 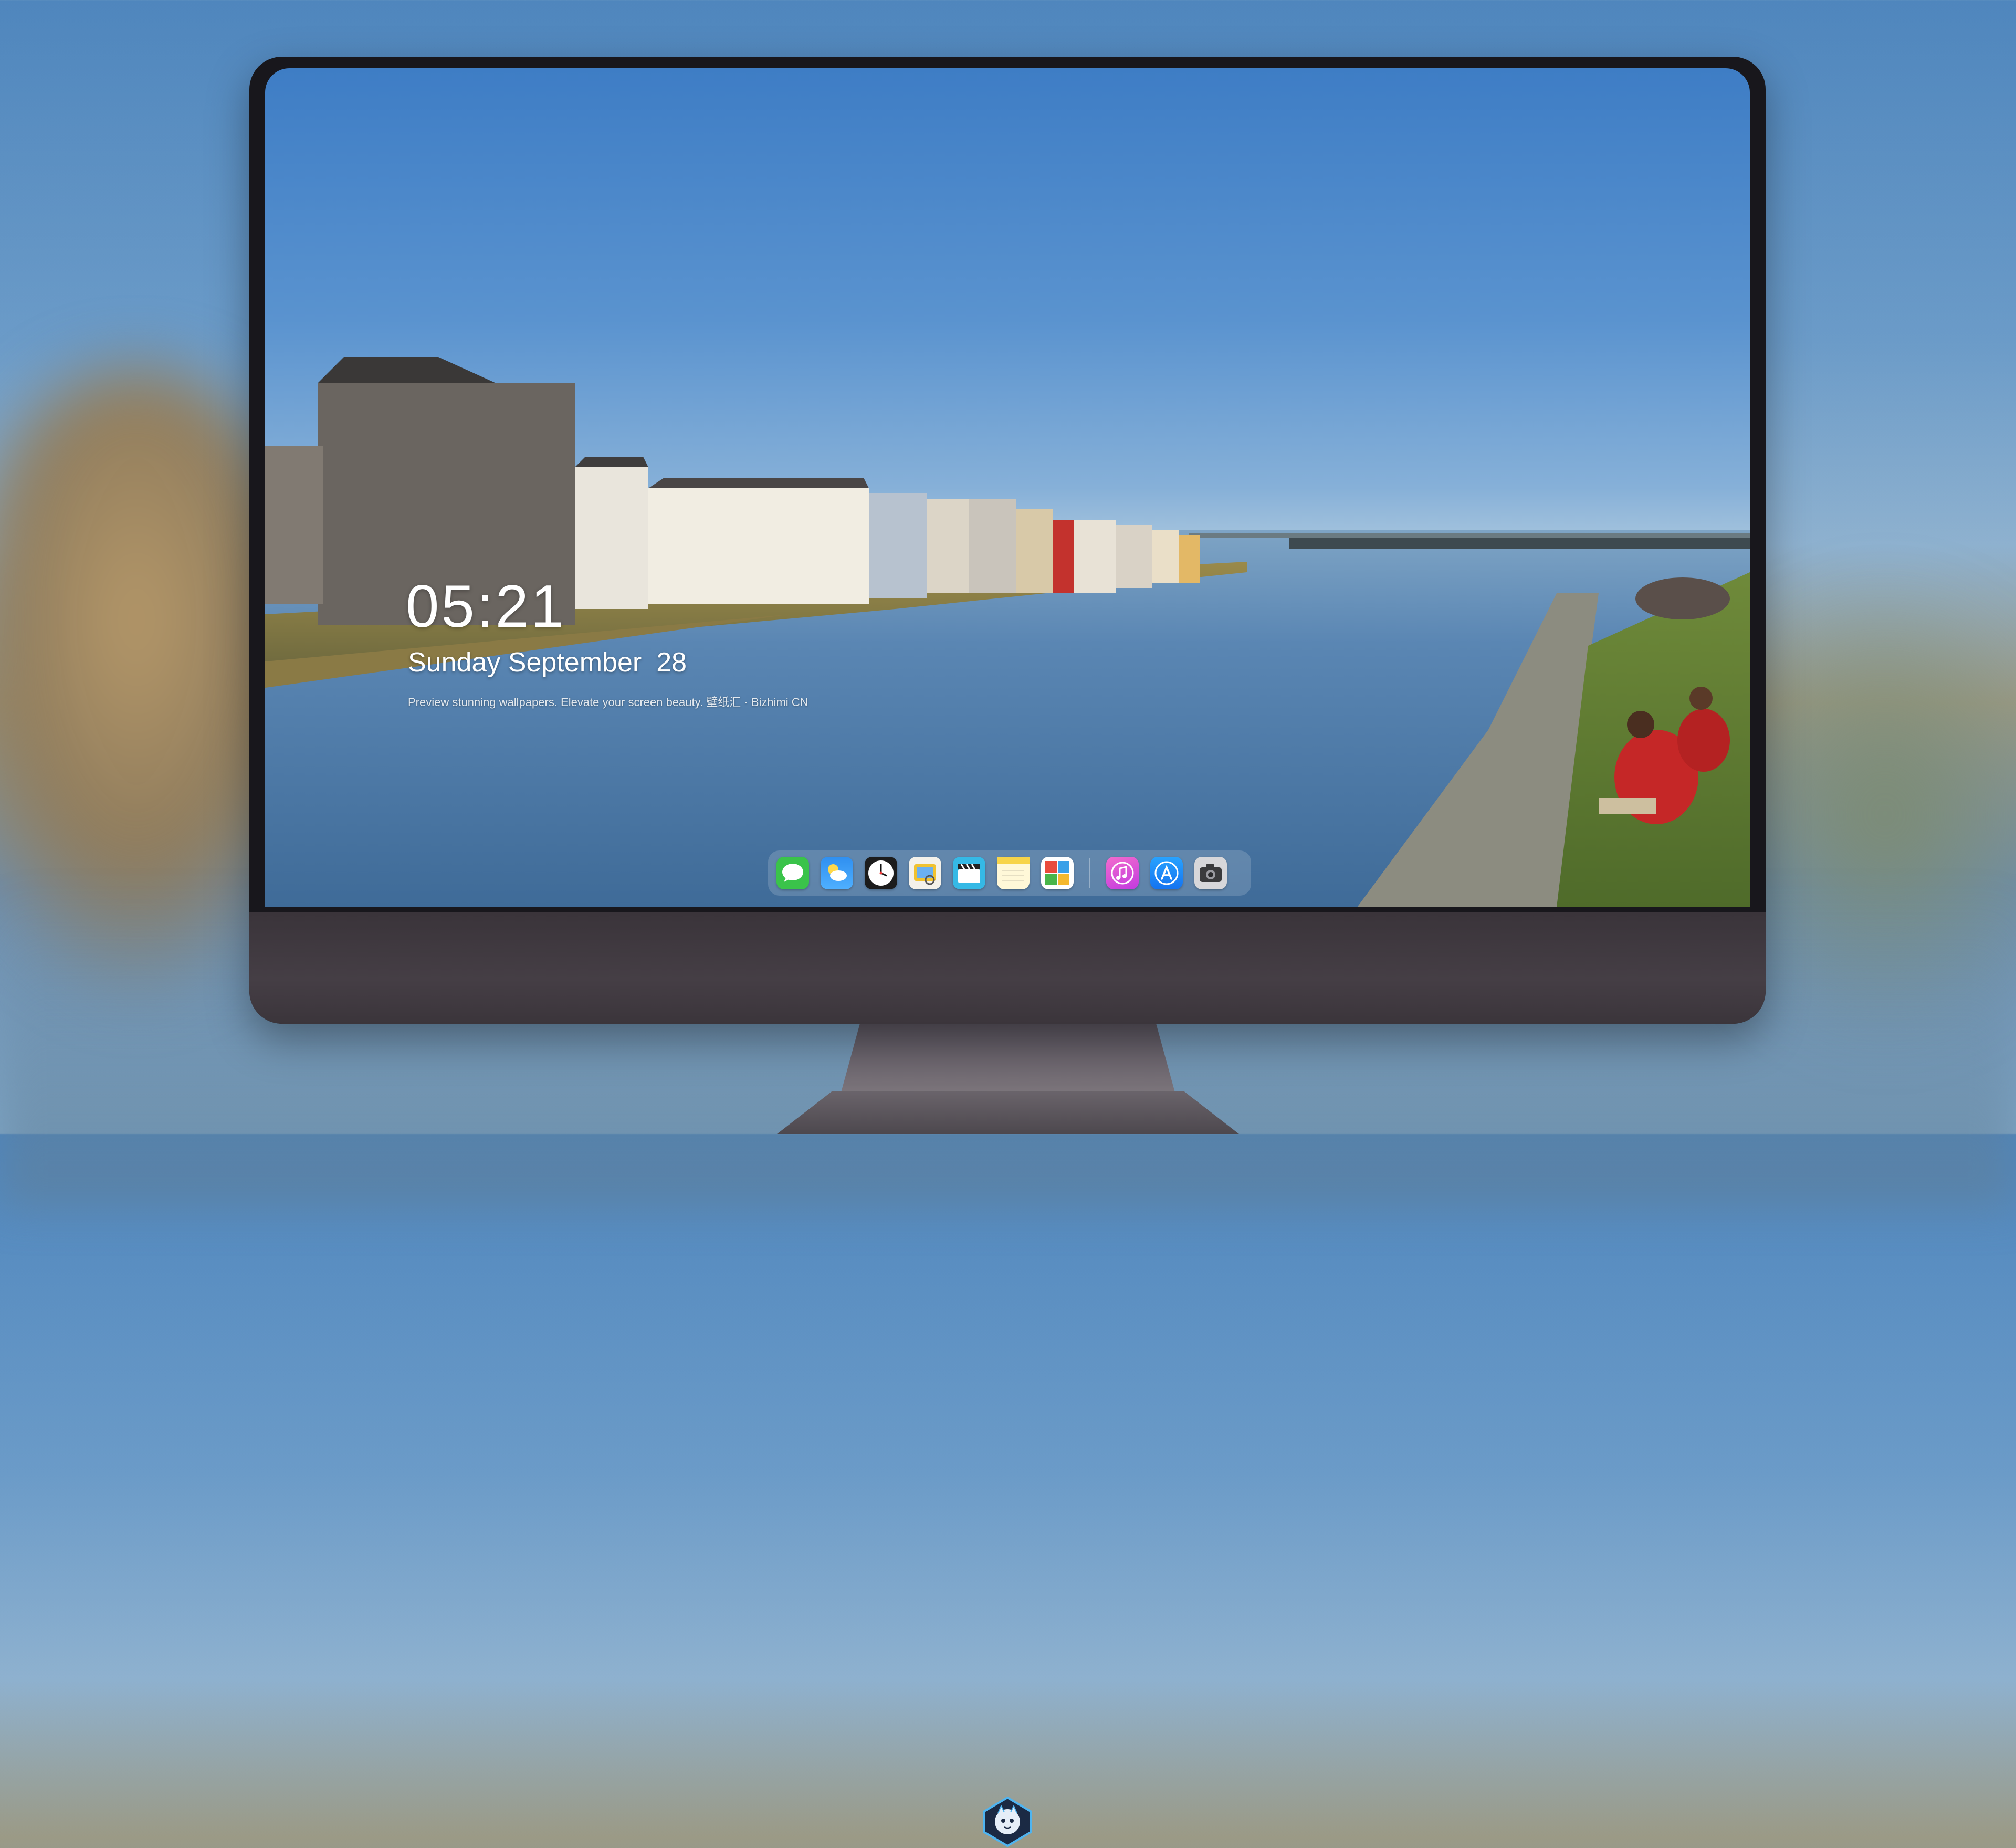 I want to click on preview-icon, so click(x=925, y=873).